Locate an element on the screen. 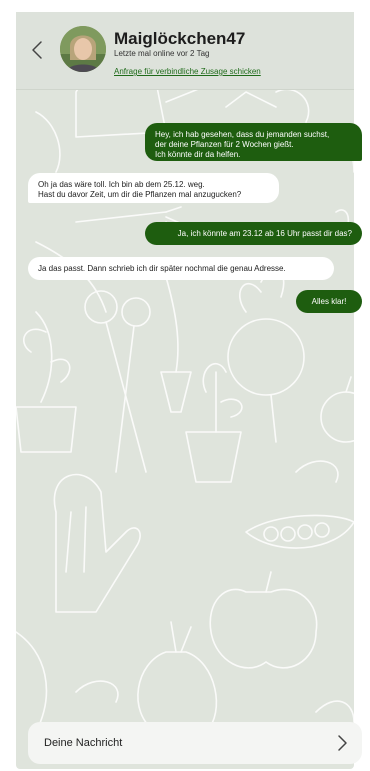 This screenshot has height=771, width=370. contact-name: Maiglöckchen47 is located at coordinates (180, 38).